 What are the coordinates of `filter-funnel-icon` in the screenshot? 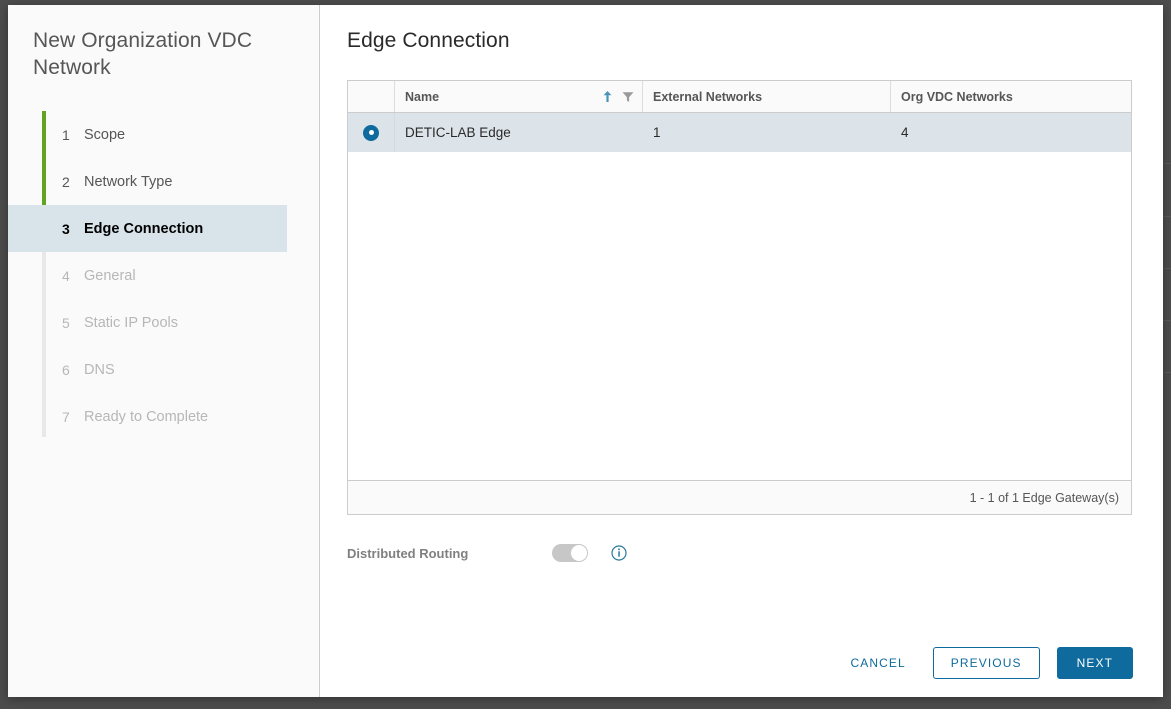 It's located at (628, 97).